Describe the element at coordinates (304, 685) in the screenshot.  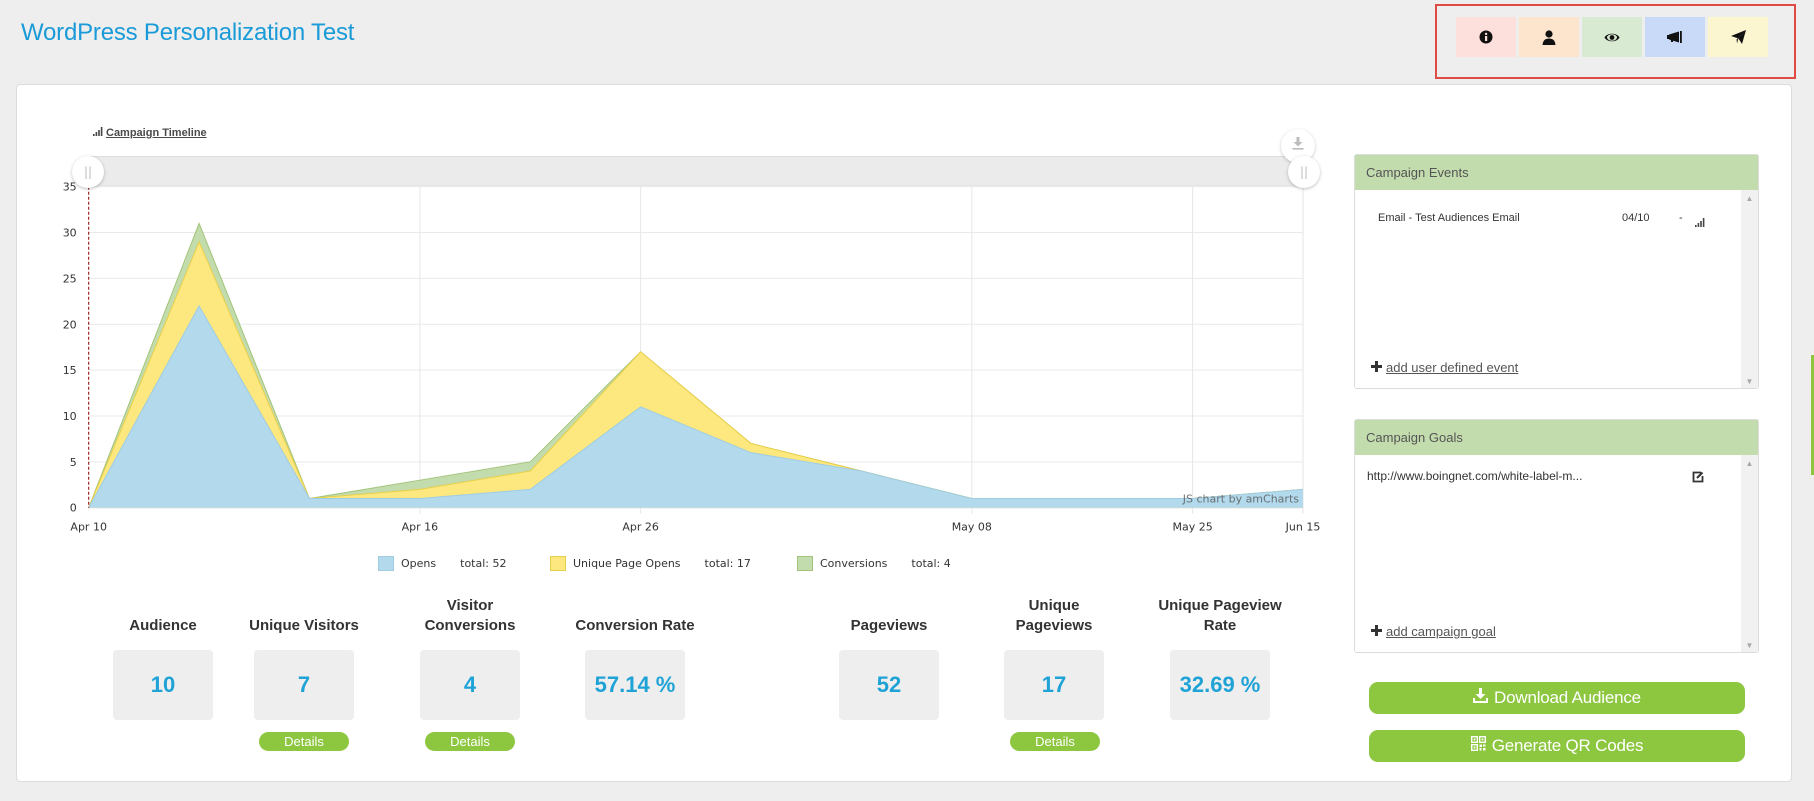
I see `stat-value-unique-visitors: 7` at that location.